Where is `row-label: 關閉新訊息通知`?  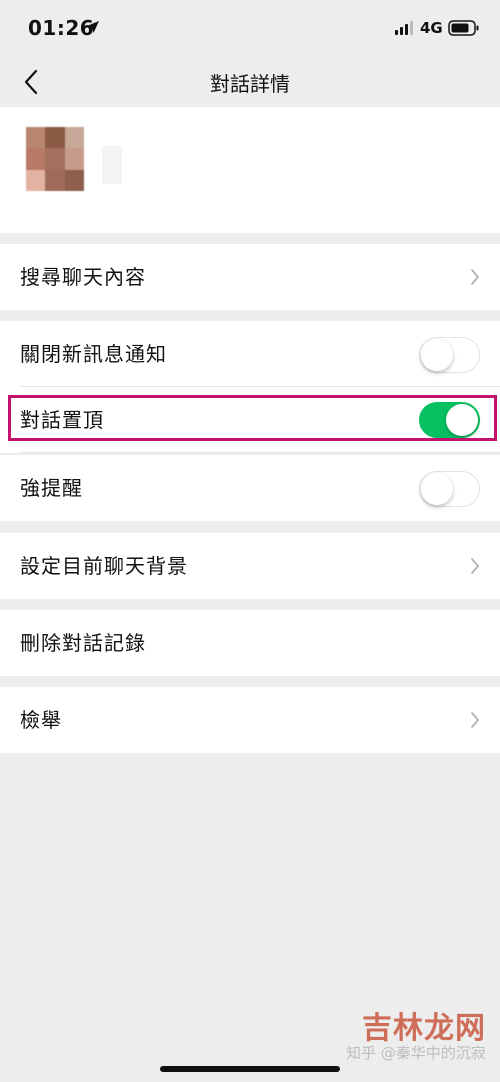
row-label: 關閉新訊息通知 is located at coordinates (93, 354).